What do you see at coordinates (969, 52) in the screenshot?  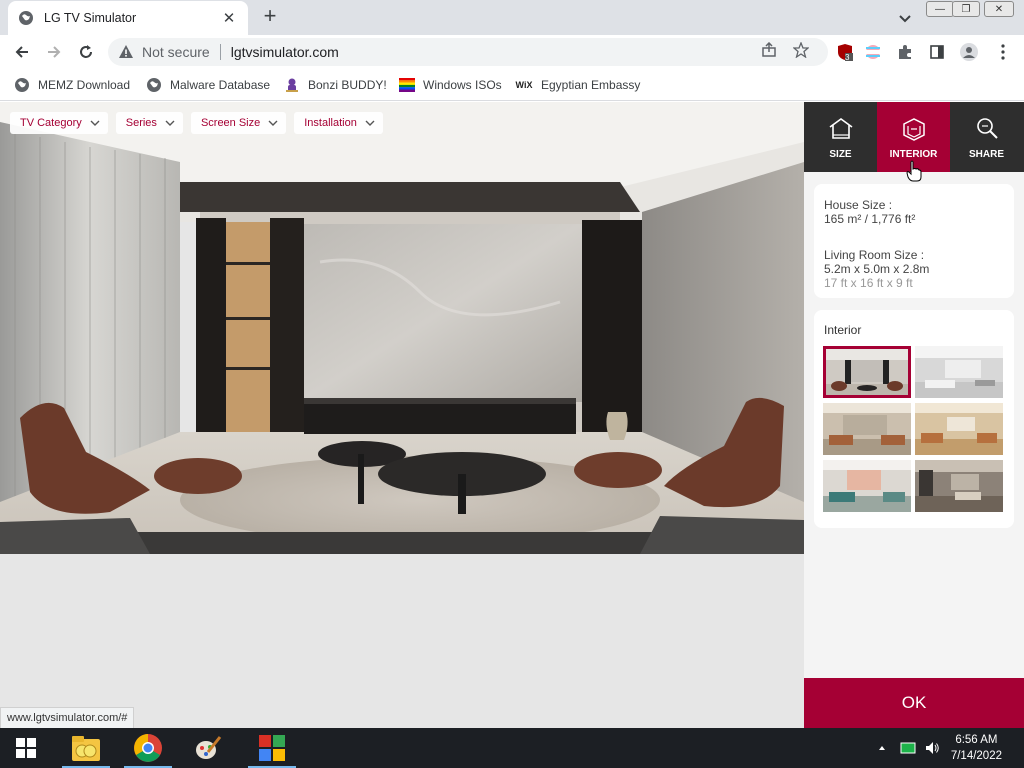 I see `profile-avatar-icon` at bounding box center [969, 52].